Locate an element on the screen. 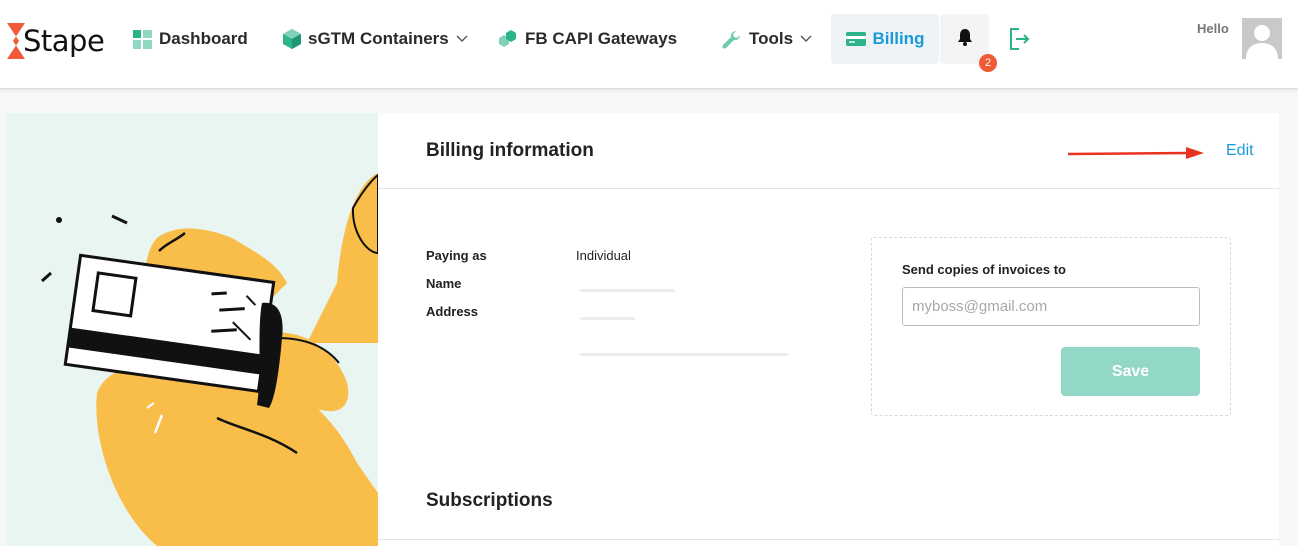 The height and width of the screenshot is (546, 1298). card-icon is located at coordinates (855, 39).